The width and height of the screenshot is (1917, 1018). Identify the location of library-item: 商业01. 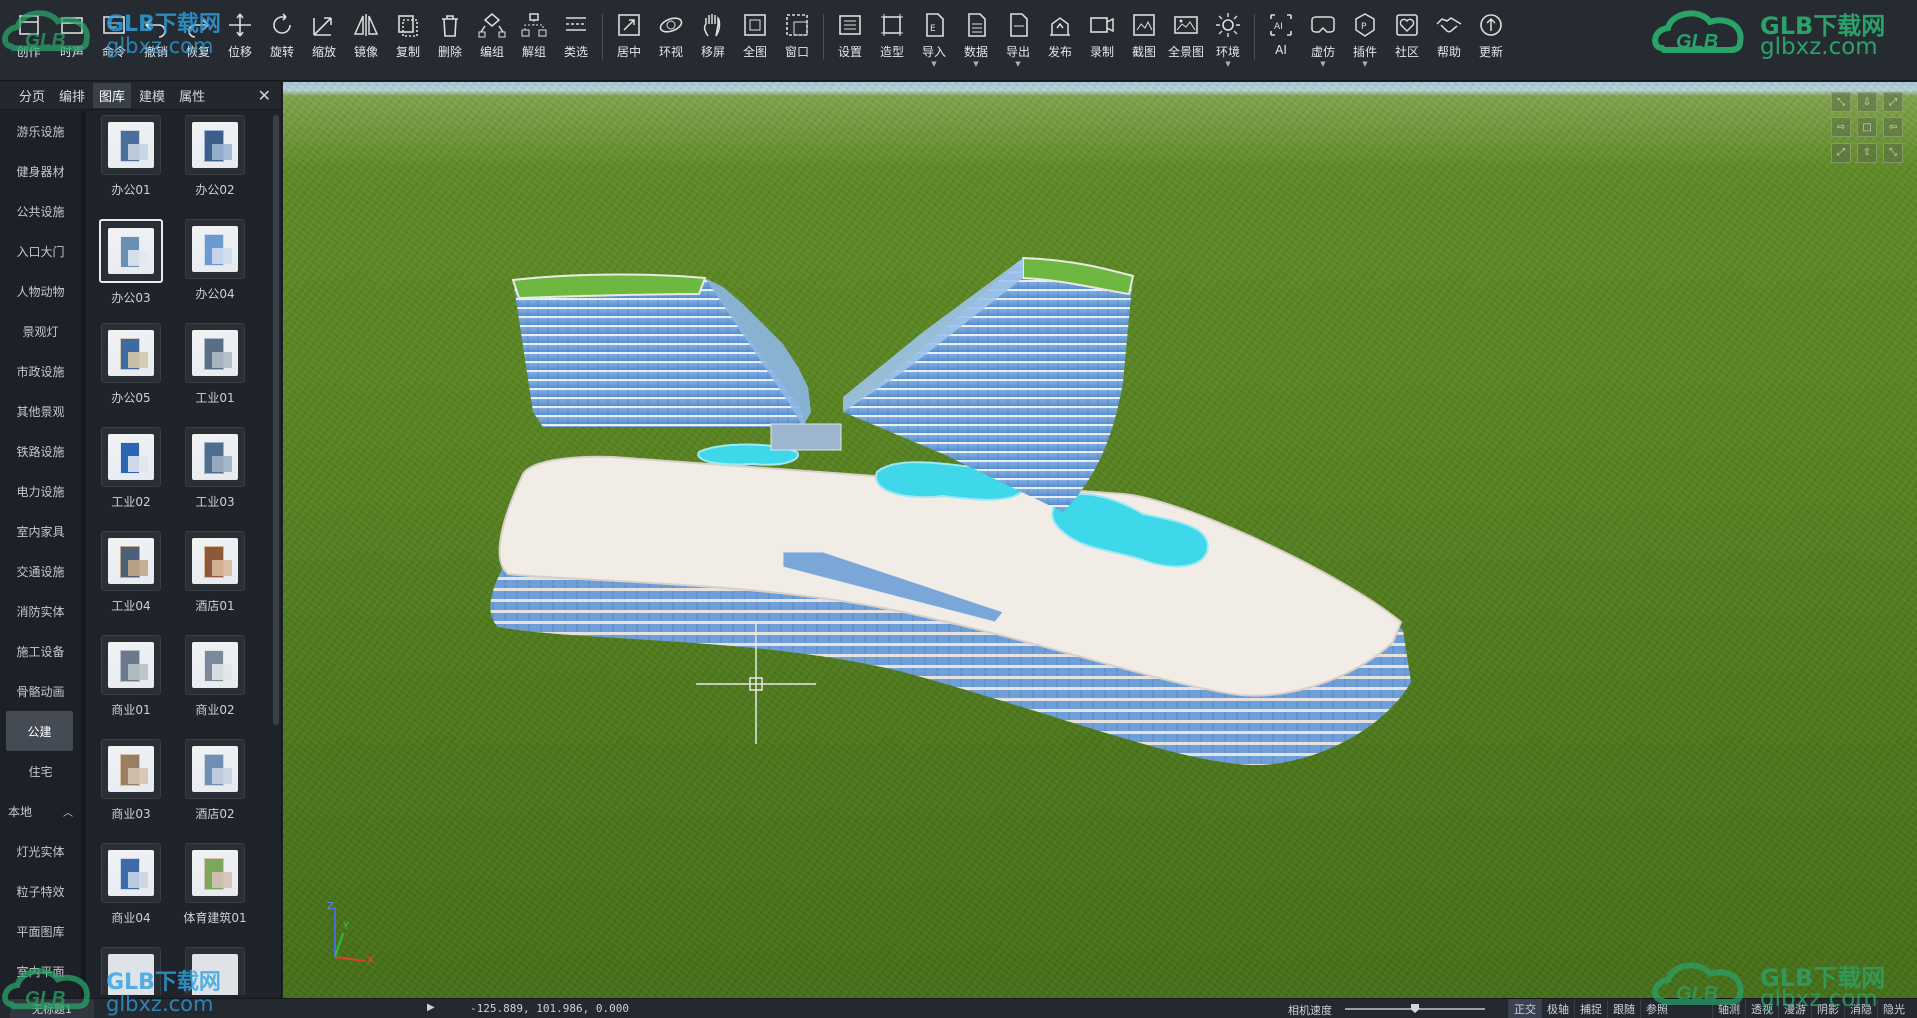
(131, 676).